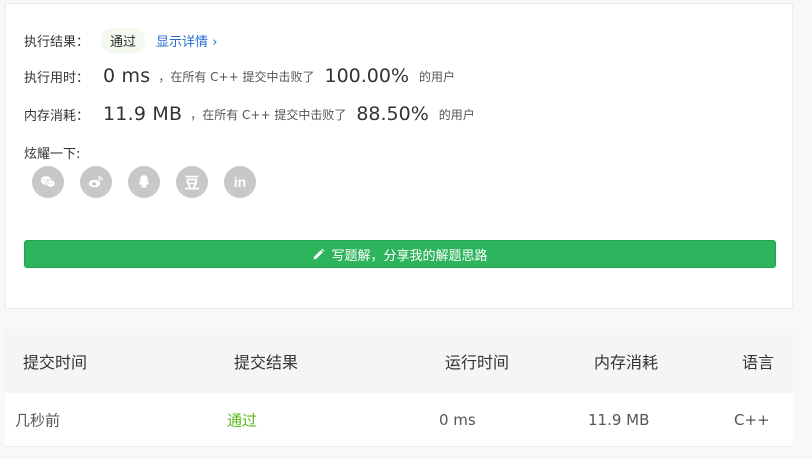  I want to click on header-runtime: 运行时间, so click(477, 362).